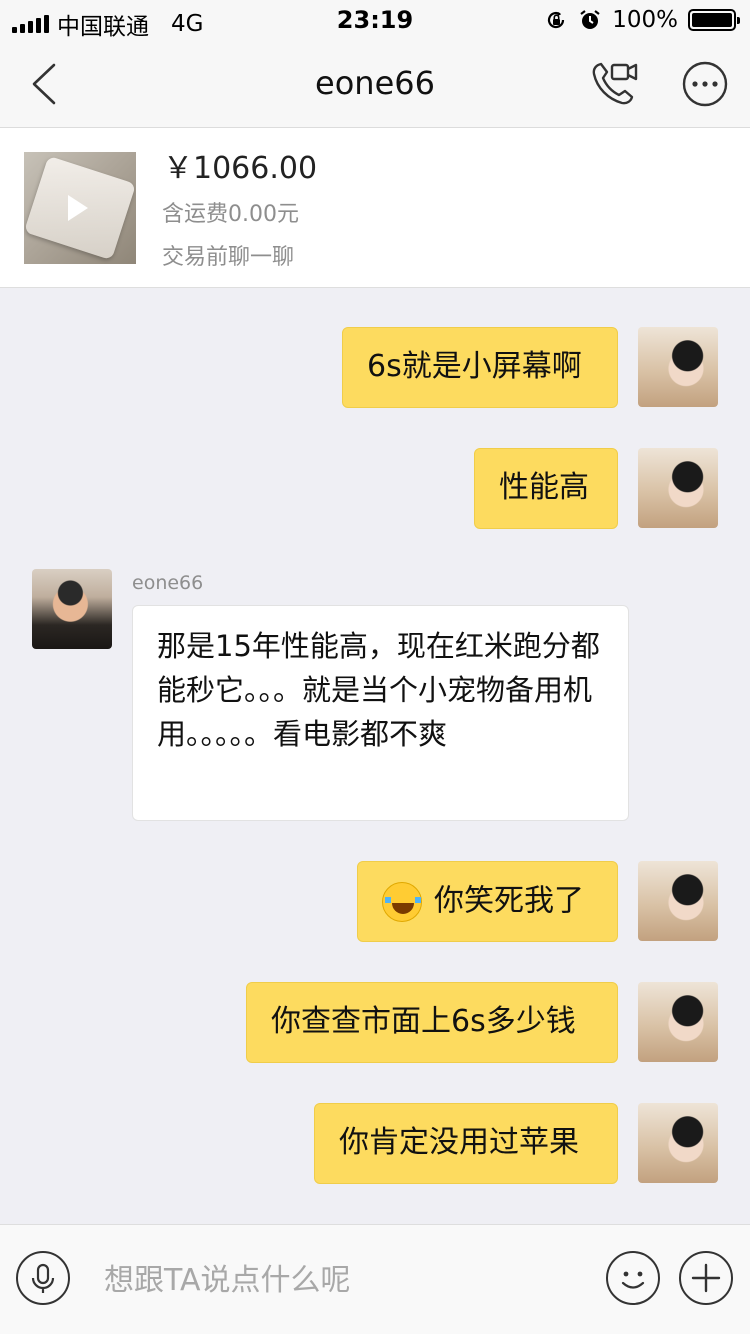 The image size is (750, 1334). What do you see at coordinates (375, 1279) in the screenshot?
I see `input-bar: 想跟TA说点什么呢` at bounding box center [375, 1279].